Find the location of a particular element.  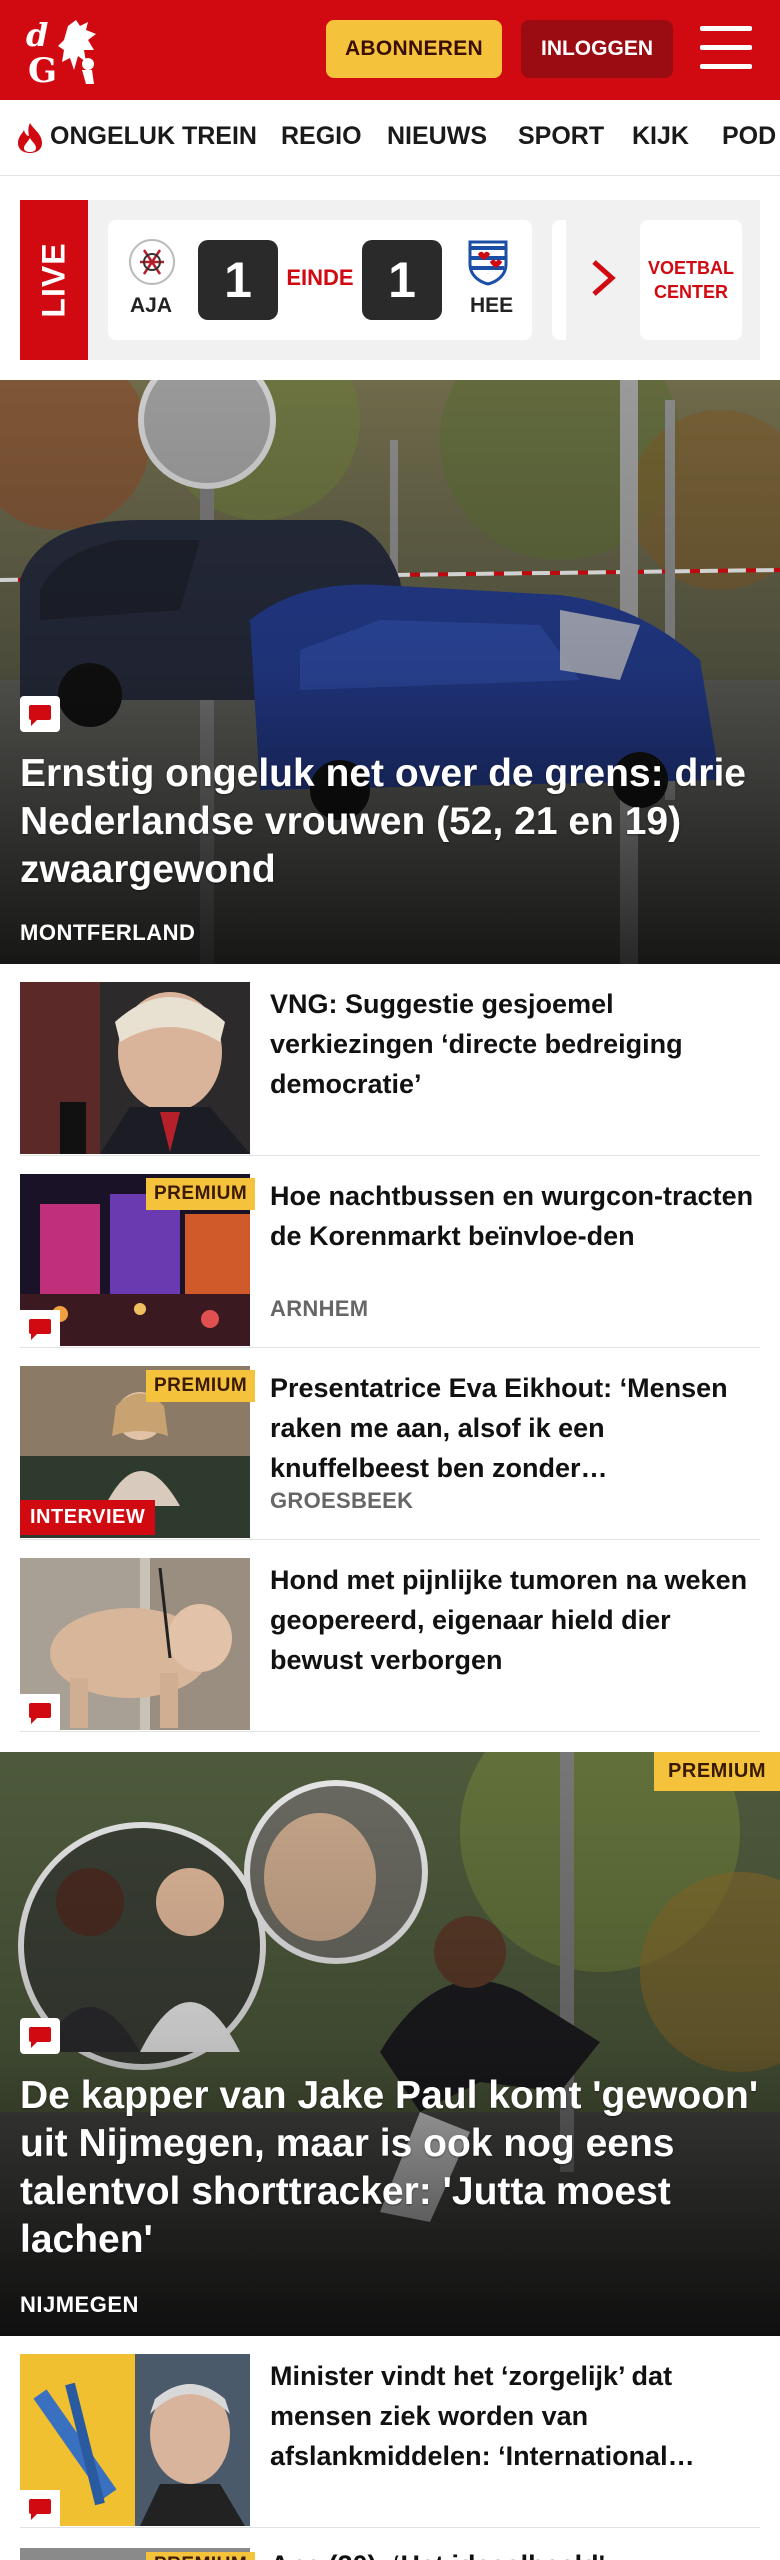

live-score-bar: LIVE AJA 1 EINDE 1 HEE VOETBAL CENTER is located at coordinates (390, 280).